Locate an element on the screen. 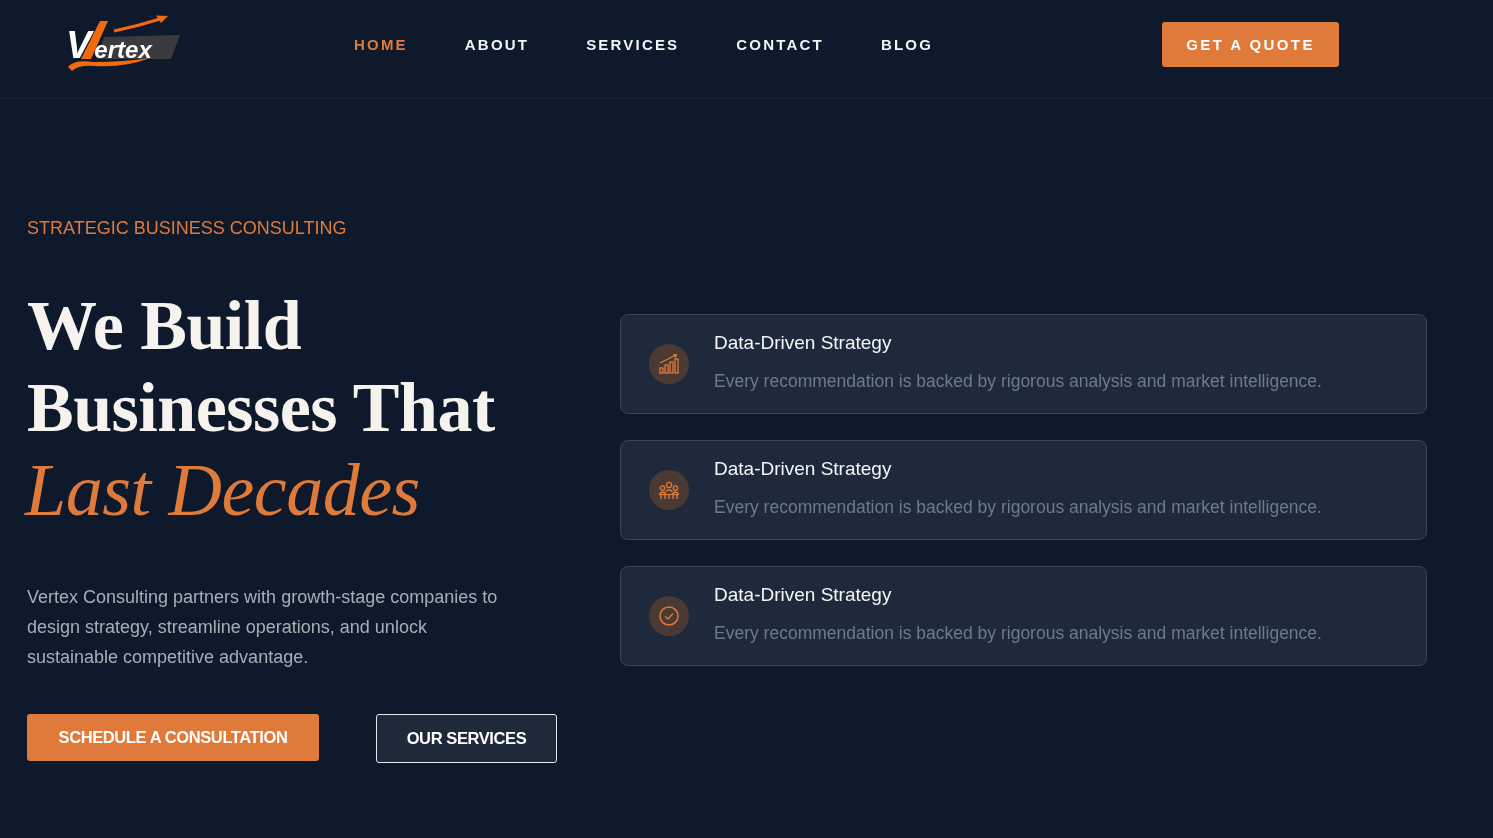  bar-chart-icon is located at coordinates (669, 363).